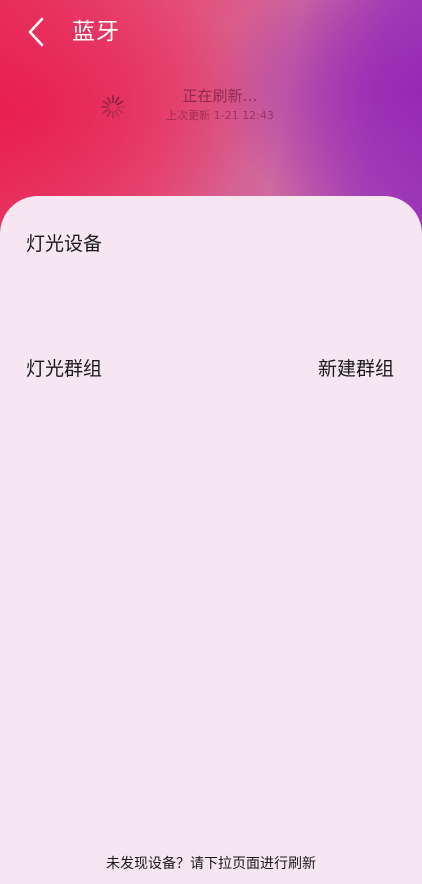  What do you see at coordinates (113, 107) in the screenshot?
I see `loading-spinner-icon` at bounding box center [113, 107].